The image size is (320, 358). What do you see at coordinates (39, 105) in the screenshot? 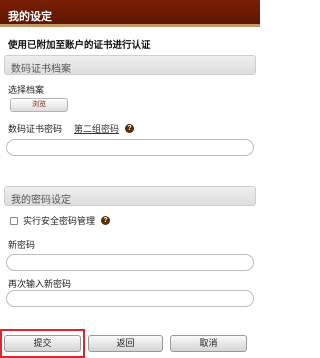
I see `browse-button: 浏览` at bounding box center [39, 105].